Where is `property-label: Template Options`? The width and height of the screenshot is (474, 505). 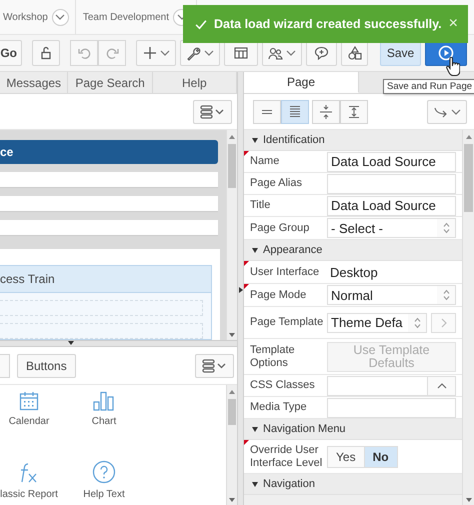
property-label: Template Options is located at coordinates (273, 357).